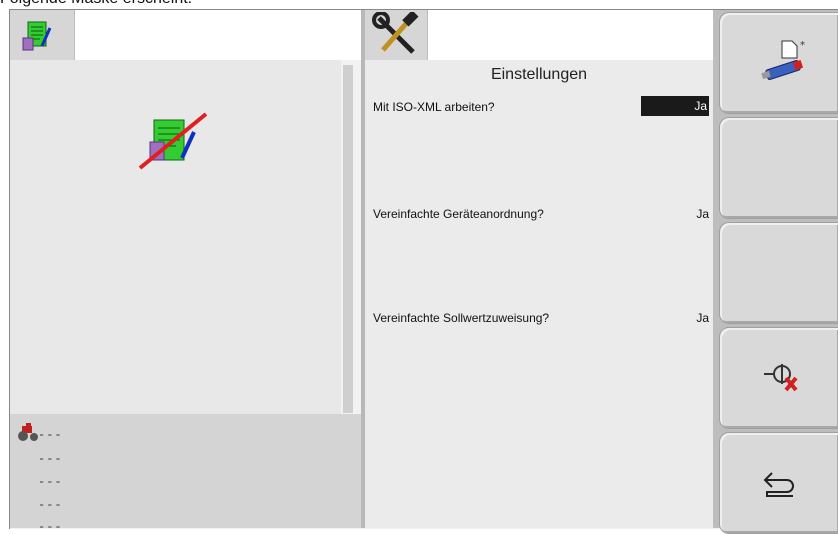 The height and width of the screenshot is (534, 838). Describe the element at coordinates (461, 318) in the screenshot. I see `setting-label-sollwertzuweisung: Vereinfachte Sollwertzuweisung?` at that location.